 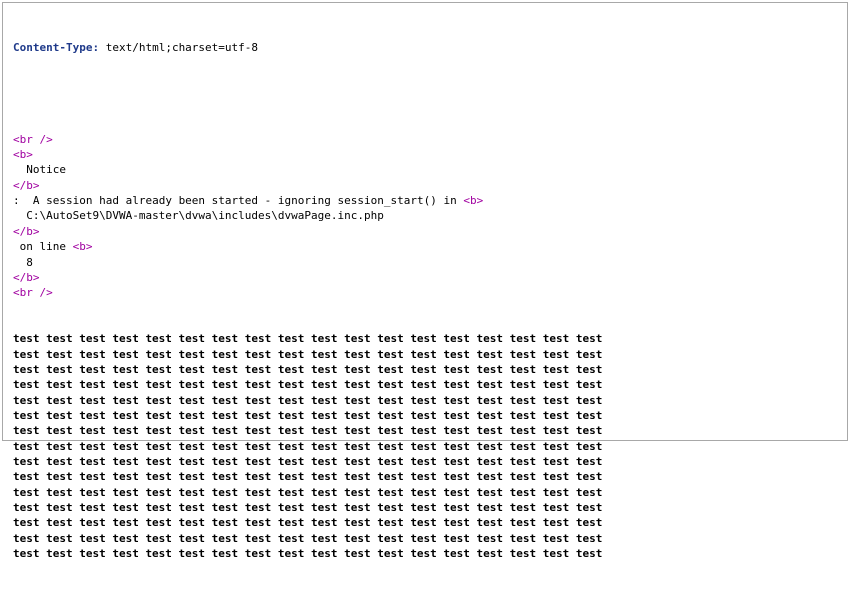 What do you see at coordinates (29, 262) in the screenshot?
I see `line-text: 8` at bounding box center [29, 262].